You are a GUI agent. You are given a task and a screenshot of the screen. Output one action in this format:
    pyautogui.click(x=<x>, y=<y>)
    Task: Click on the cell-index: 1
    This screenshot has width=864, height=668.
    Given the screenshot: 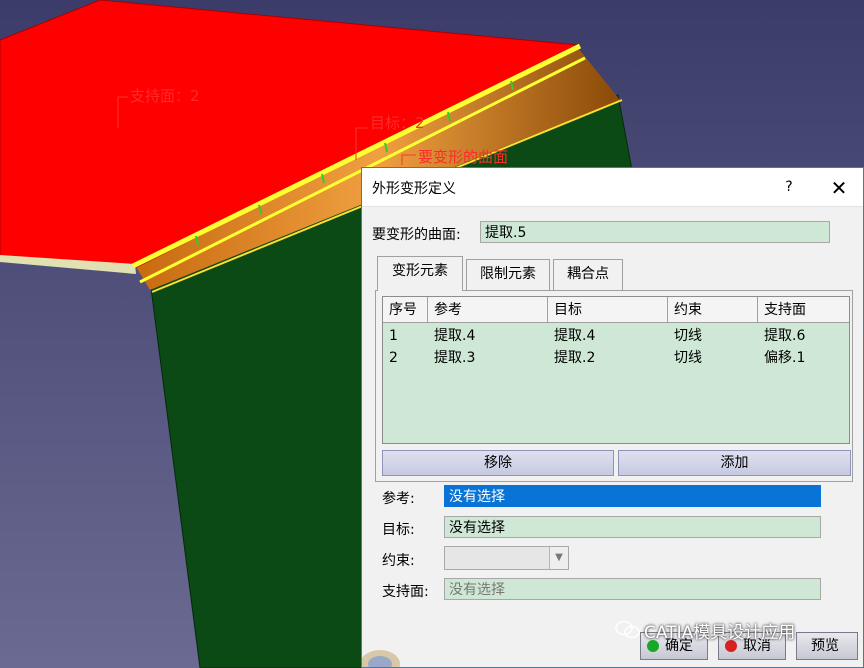 What is the action you would take?
    pyautogui.click(x=393, y=336)
    